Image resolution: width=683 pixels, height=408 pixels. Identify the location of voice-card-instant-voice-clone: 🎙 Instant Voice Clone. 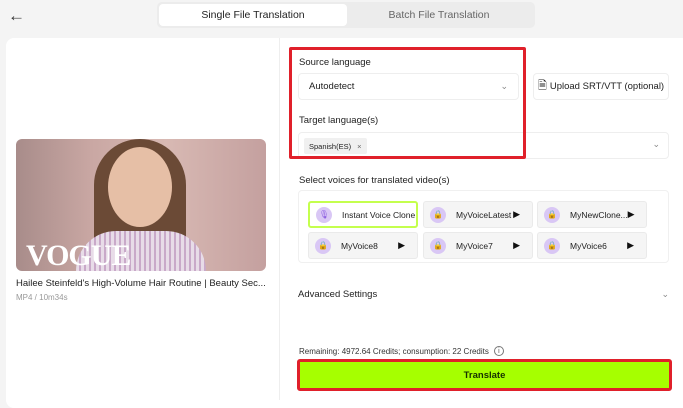
(363, 214).